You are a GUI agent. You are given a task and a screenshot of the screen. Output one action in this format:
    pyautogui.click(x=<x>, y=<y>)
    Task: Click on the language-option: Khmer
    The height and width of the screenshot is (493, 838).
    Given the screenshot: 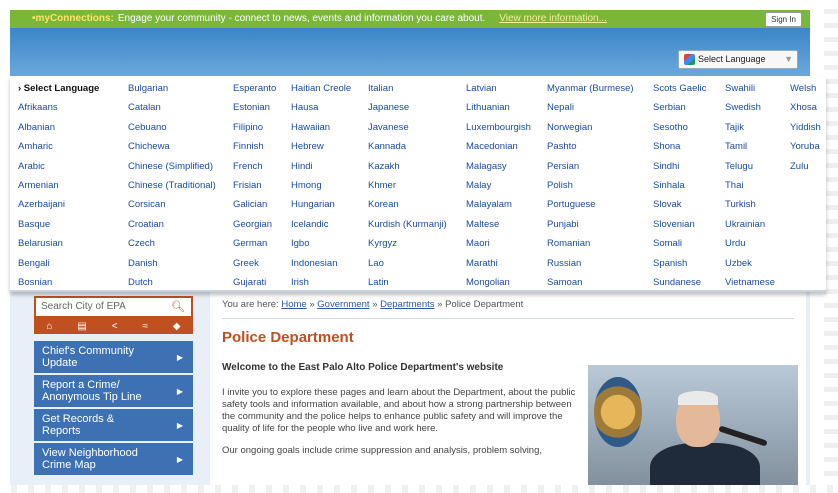 What is the action you would take?
    pyautogui.click(x=407, y=185)
    